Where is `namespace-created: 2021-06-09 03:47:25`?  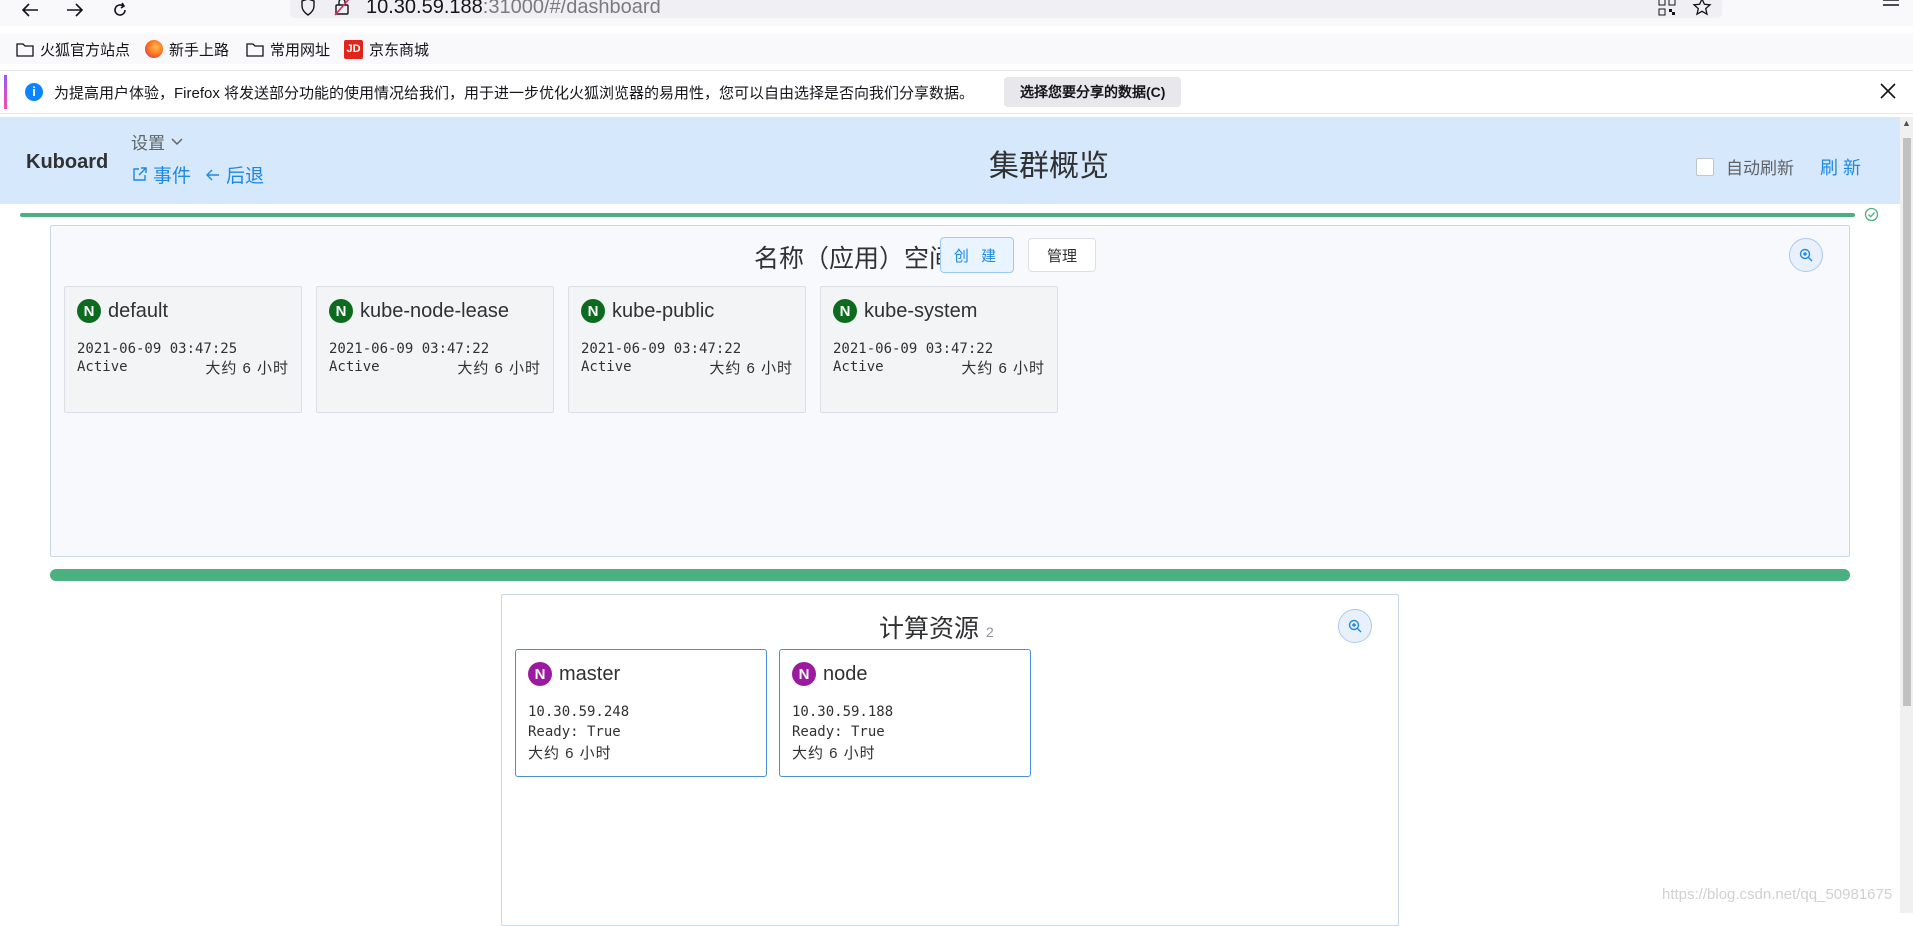 namespace-created: 2021-06-09 03:47:25 is located at coordinates (157, 349).